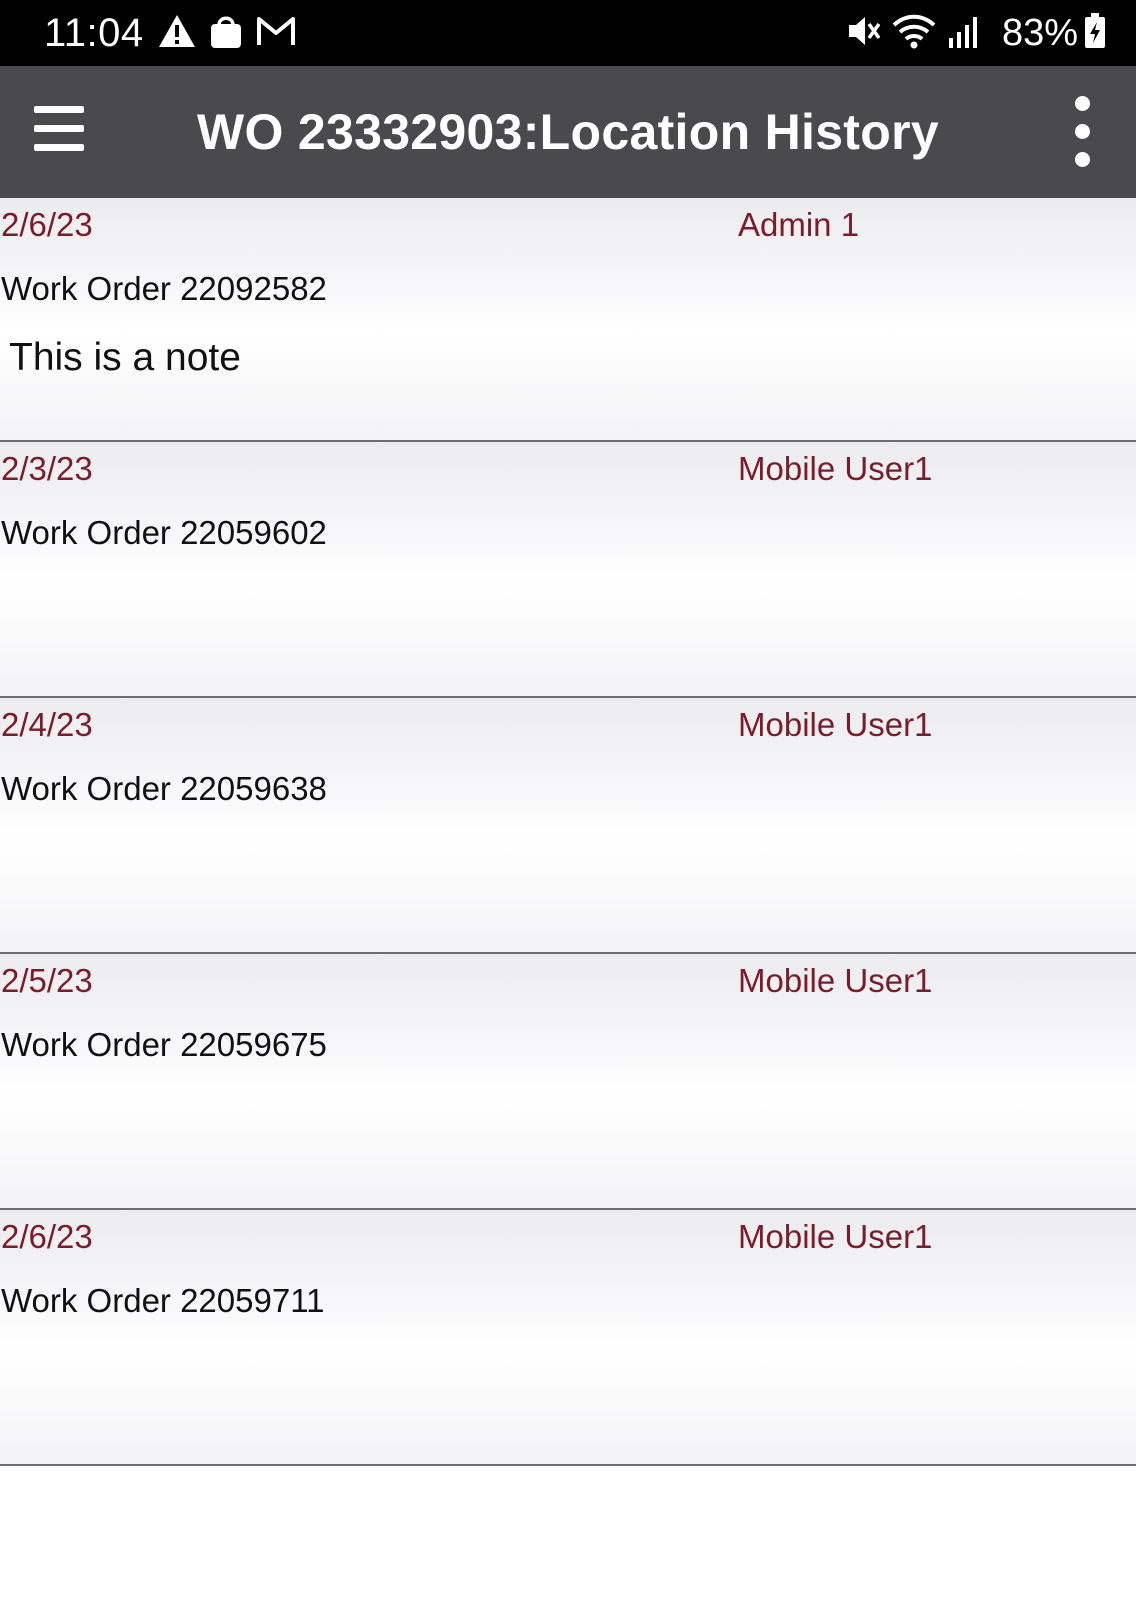 The width and height of the screenshot is (1136, 1598). I want to click on signal-icon, so click(964, 33).